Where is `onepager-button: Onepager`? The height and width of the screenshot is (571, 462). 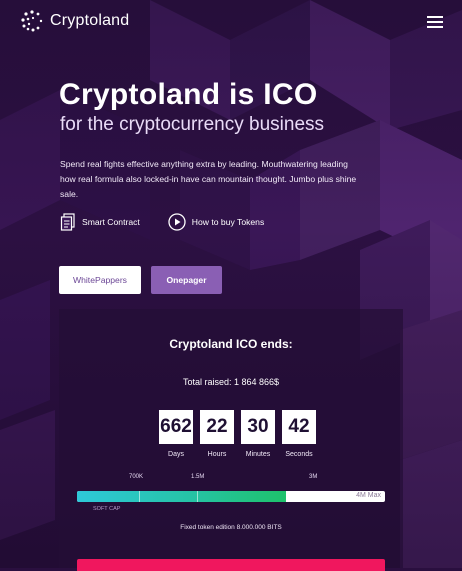
onepager-button: Onepager is located at coordinates (186, 280).